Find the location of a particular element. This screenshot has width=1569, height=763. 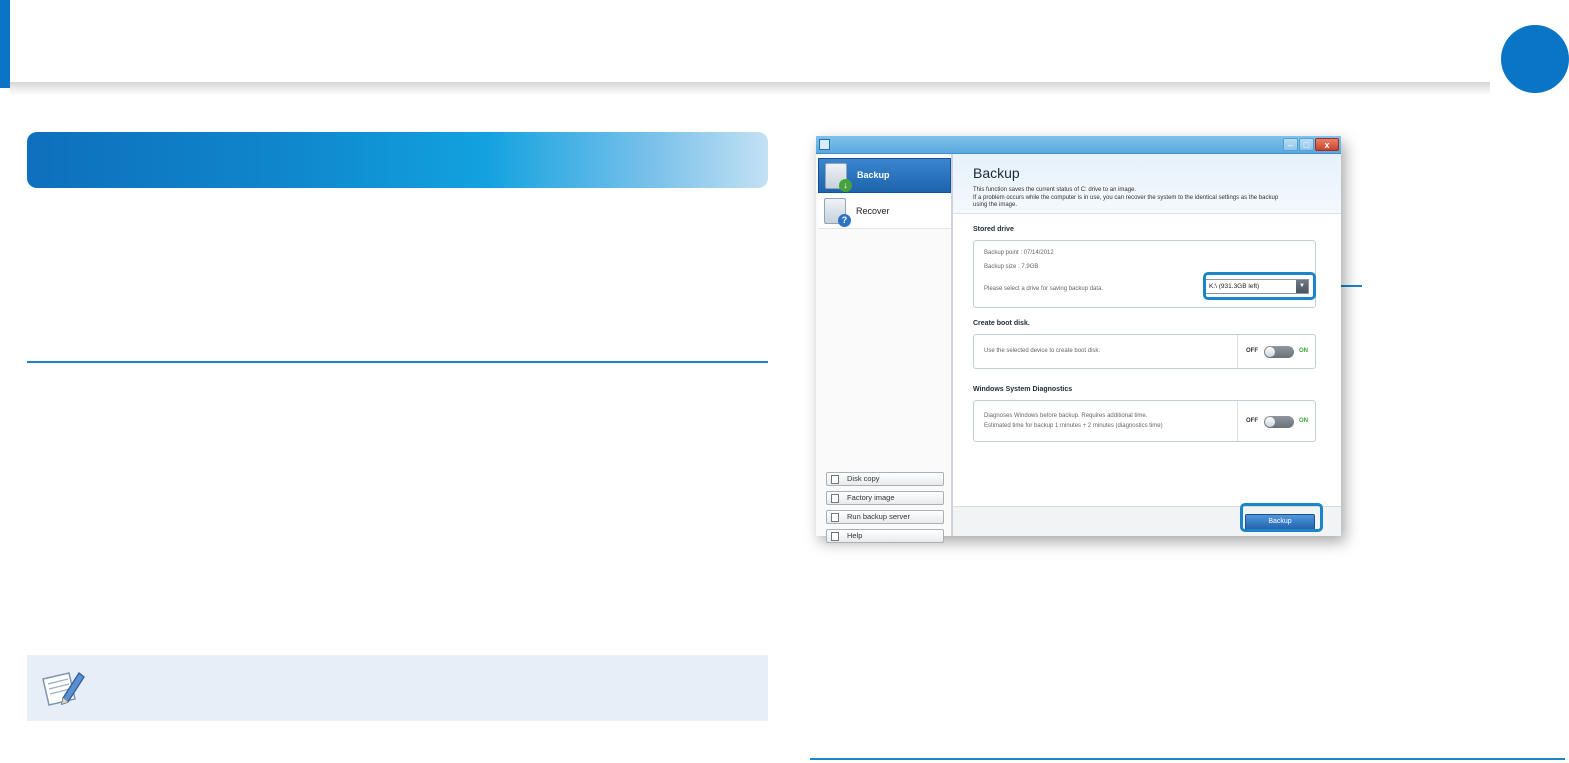

header-divider is located at coordinates (750, 89).